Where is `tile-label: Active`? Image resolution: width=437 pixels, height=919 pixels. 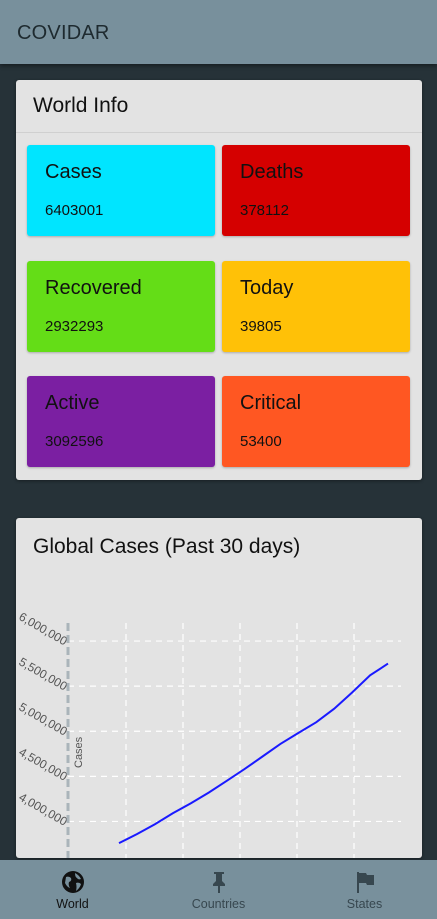 tile-label: Active is located at coordinates (72, 403).